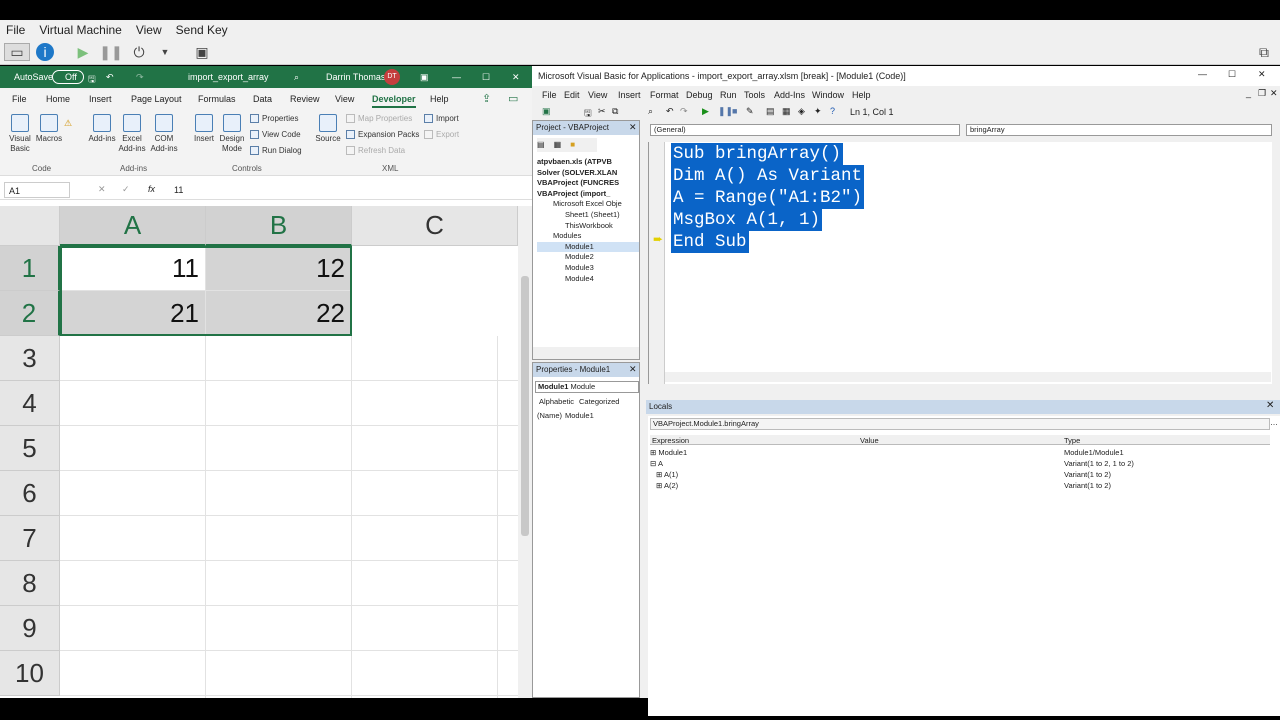 The image size is (1280, 720). Describe the element at coordinates (140, 77) in the screenshot. I see `redo-icon: ↷` at that location.